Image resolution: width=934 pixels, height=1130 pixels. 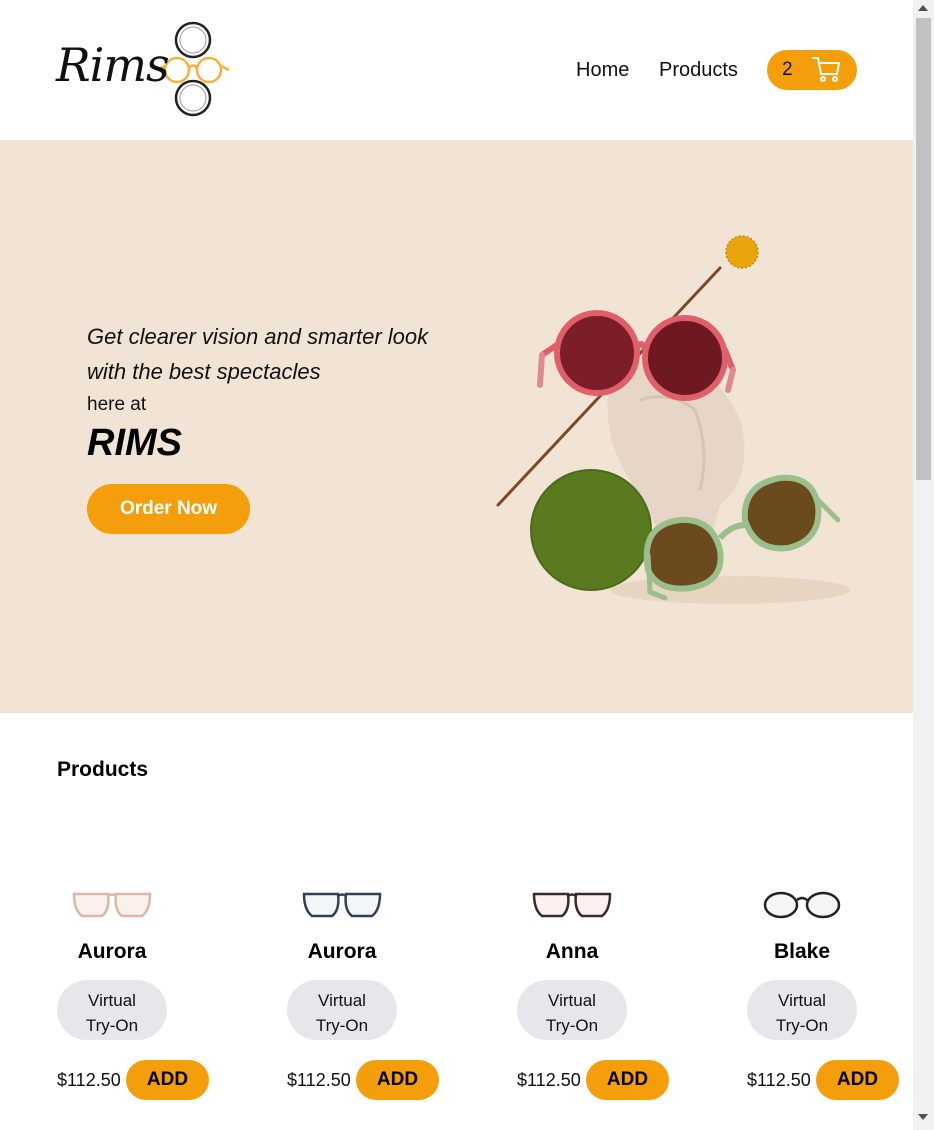 I want to click on product-card: Anna Virtual Try-On $112.50 ADD, so click(x=617, y=995).